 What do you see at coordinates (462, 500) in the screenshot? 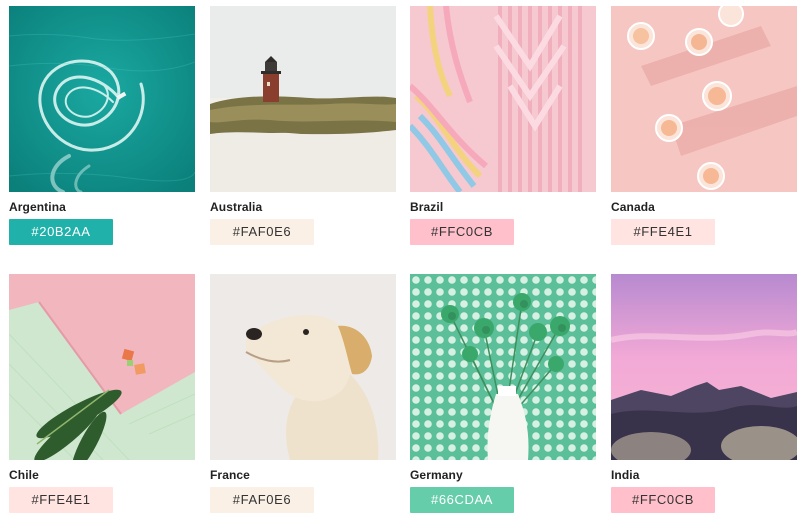
I see `color-swatch: #66CDAA` at bounding box center [462, 500].